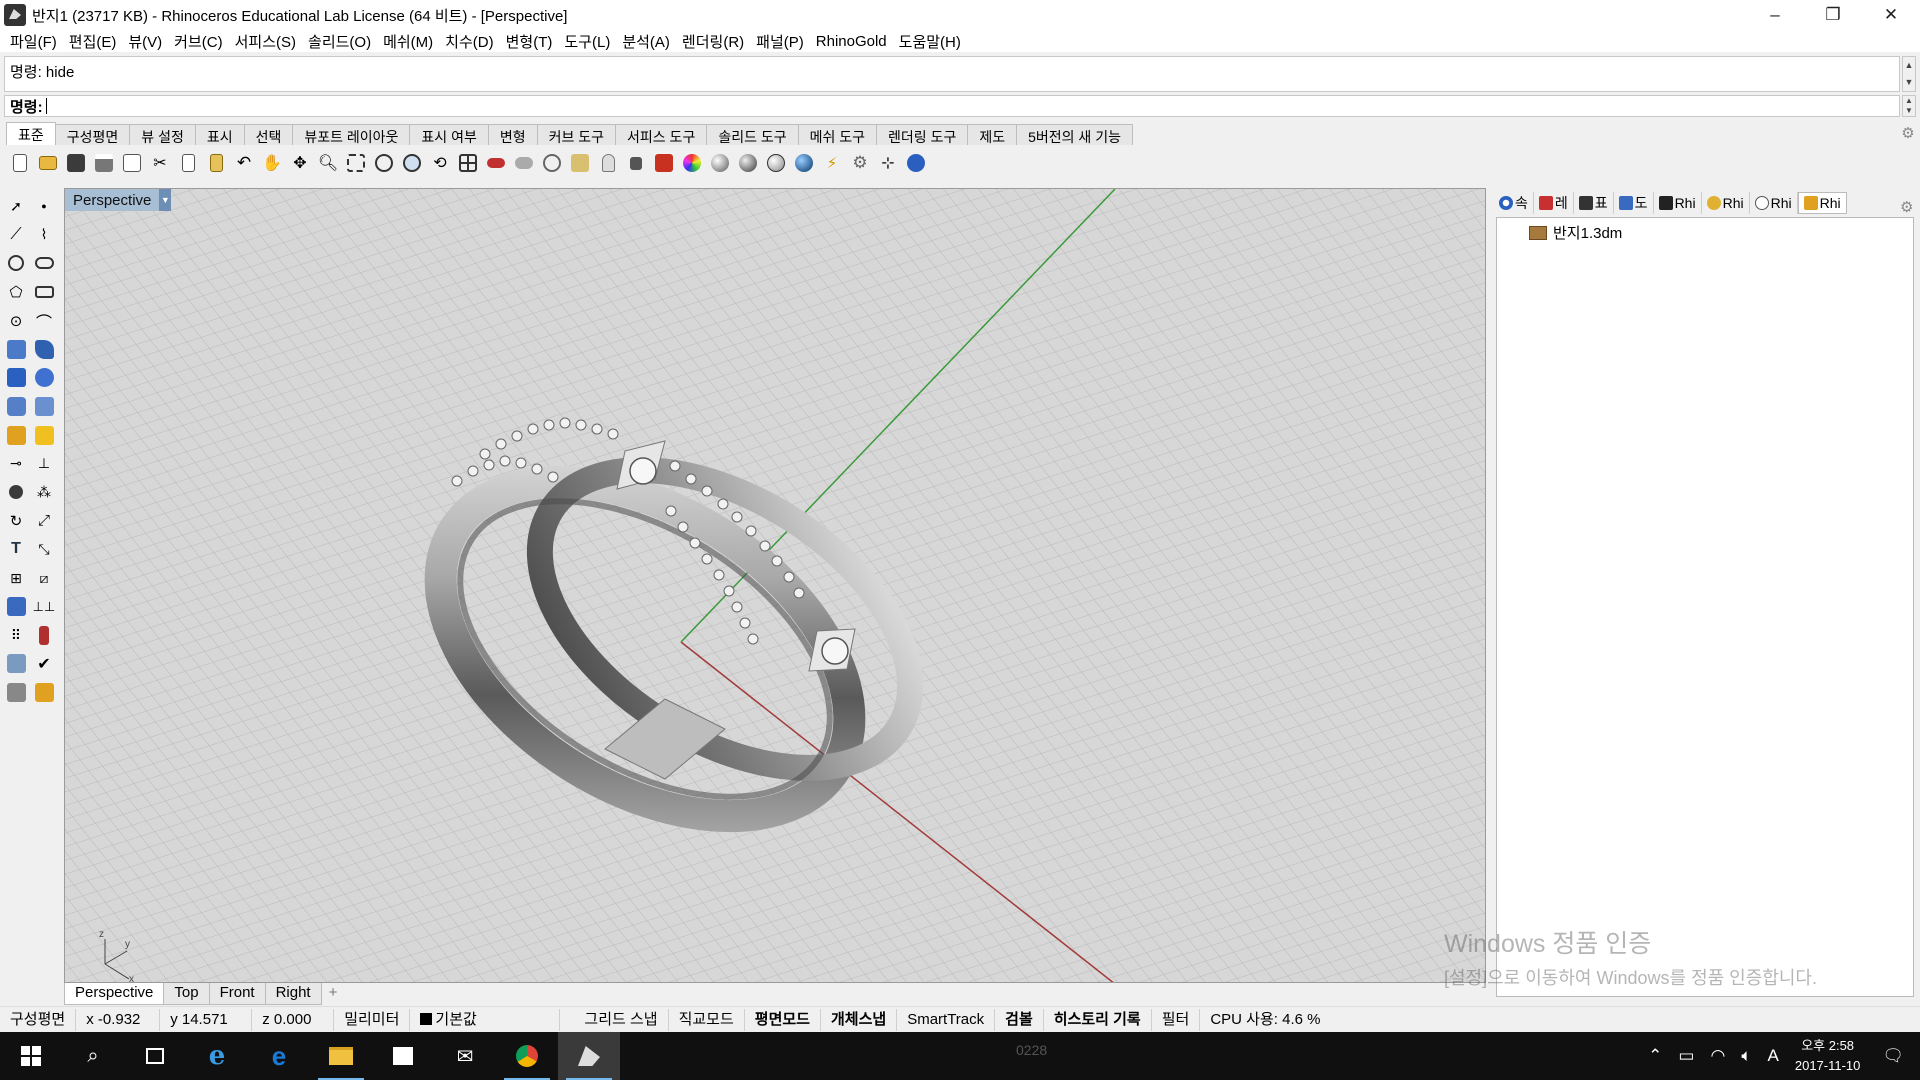 The height and width of the screenshot is (1080, 1920). What do you see at coordinates (589, 1056) in the screenshot?
I see `rhino-taskbar-button` at bounding box center [589, 1056].